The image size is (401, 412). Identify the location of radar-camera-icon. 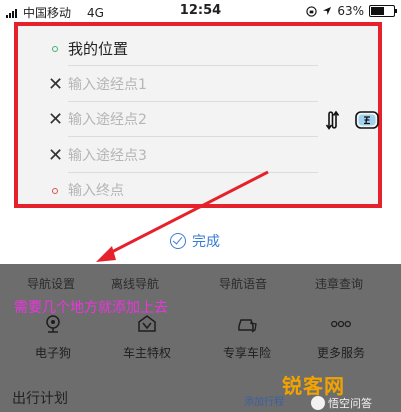
(53, 324).